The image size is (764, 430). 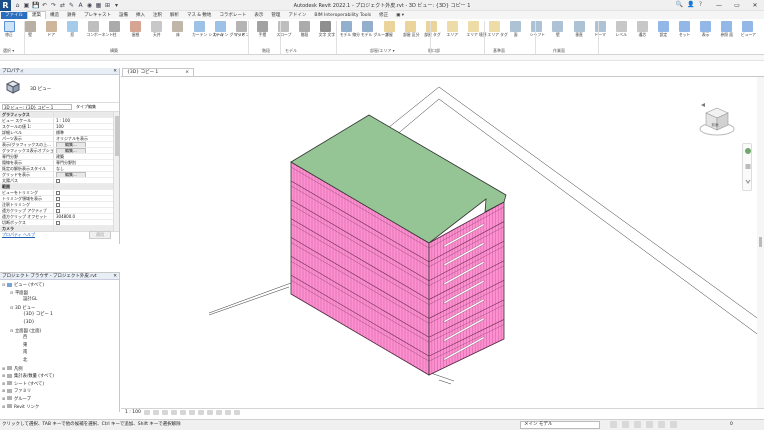 What do you see at coordinates (748, 29) in the screenshot?
I see `viewer-button: ビューア` at bounding box center [748, 29].